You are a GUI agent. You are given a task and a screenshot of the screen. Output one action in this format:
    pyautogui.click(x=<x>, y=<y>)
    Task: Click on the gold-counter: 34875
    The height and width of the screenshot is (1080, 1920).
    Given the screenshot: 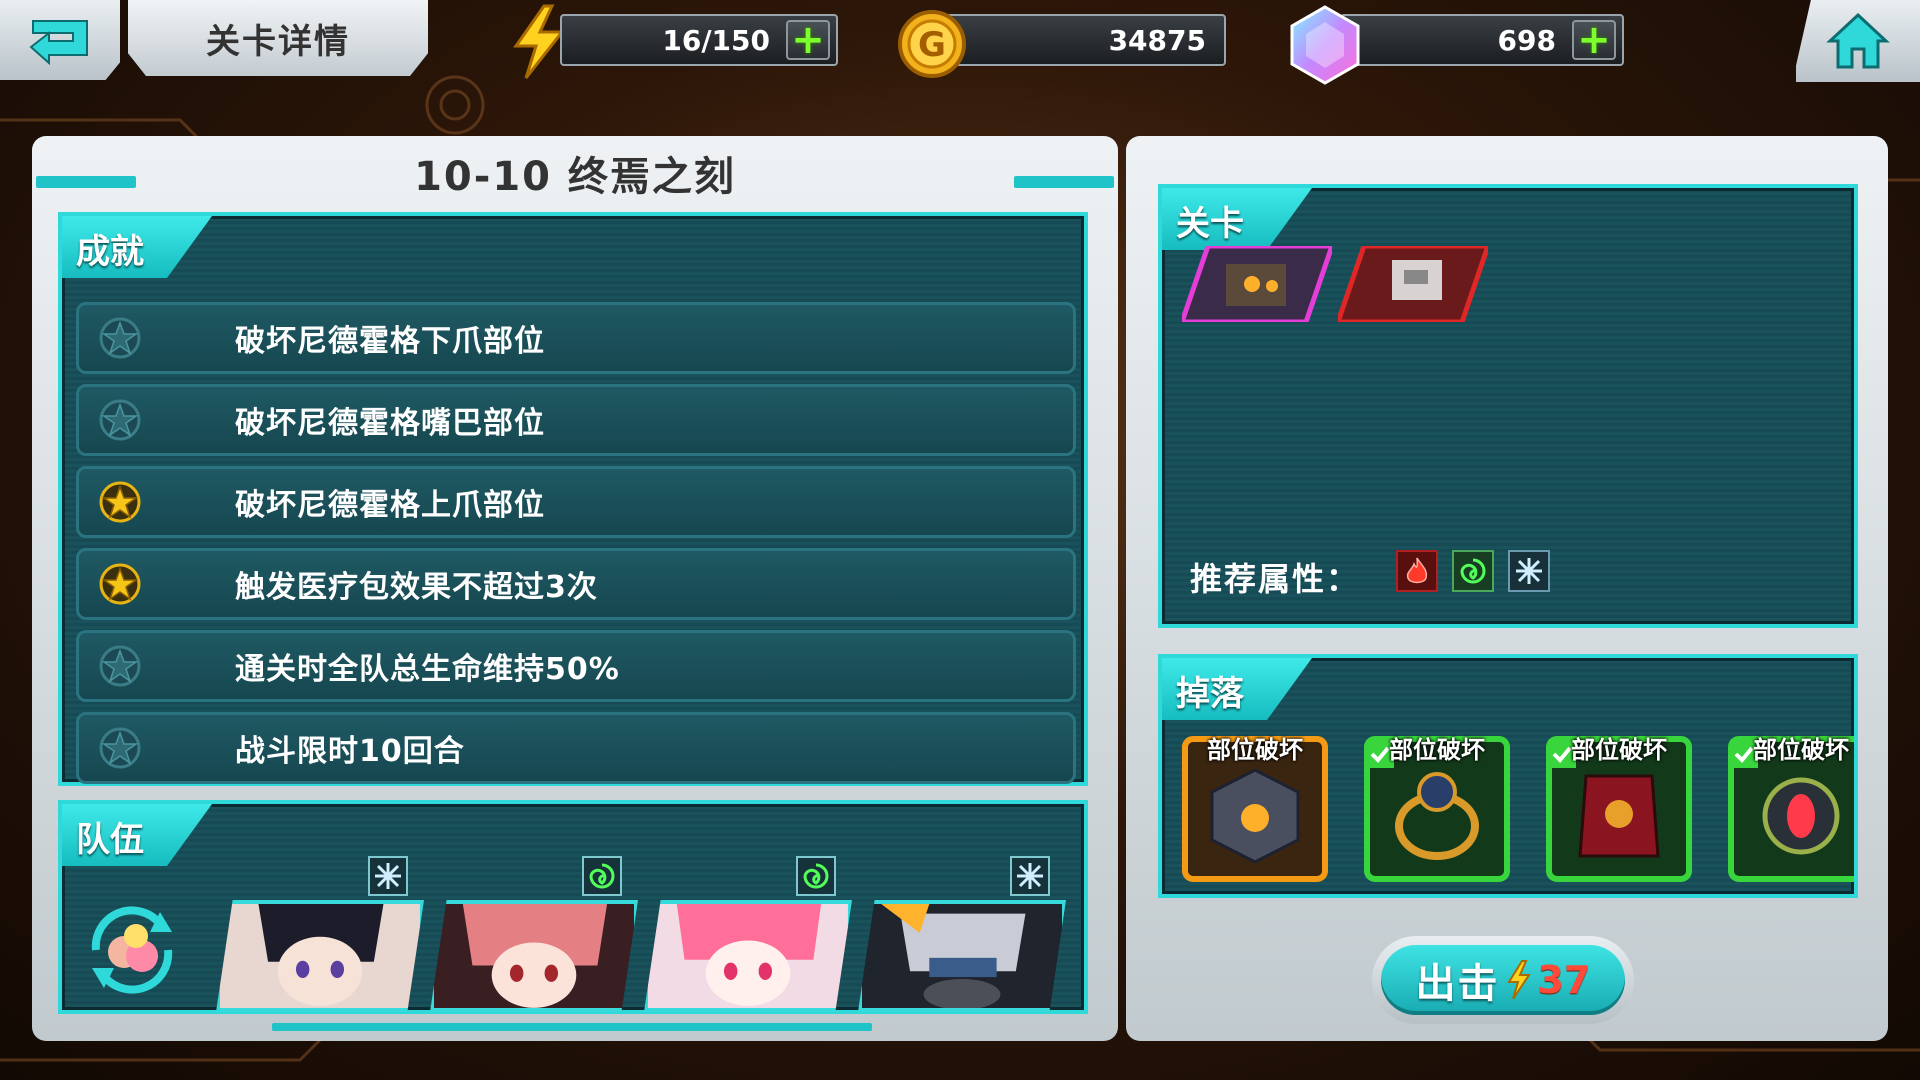 What is the action you would take?
    pyautogui.click(x=1083, y=40)
    